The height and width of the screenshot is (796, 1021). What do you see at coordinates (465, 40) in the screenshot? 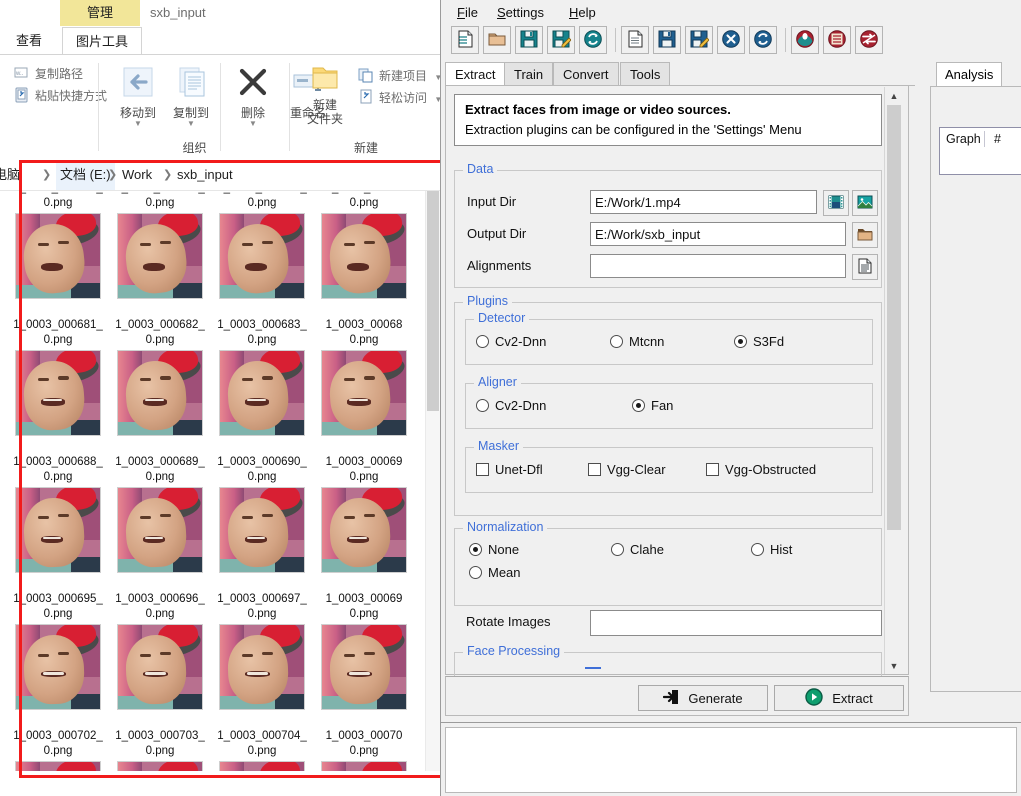
I see `new-project-button` at bounding box center [465, 40].